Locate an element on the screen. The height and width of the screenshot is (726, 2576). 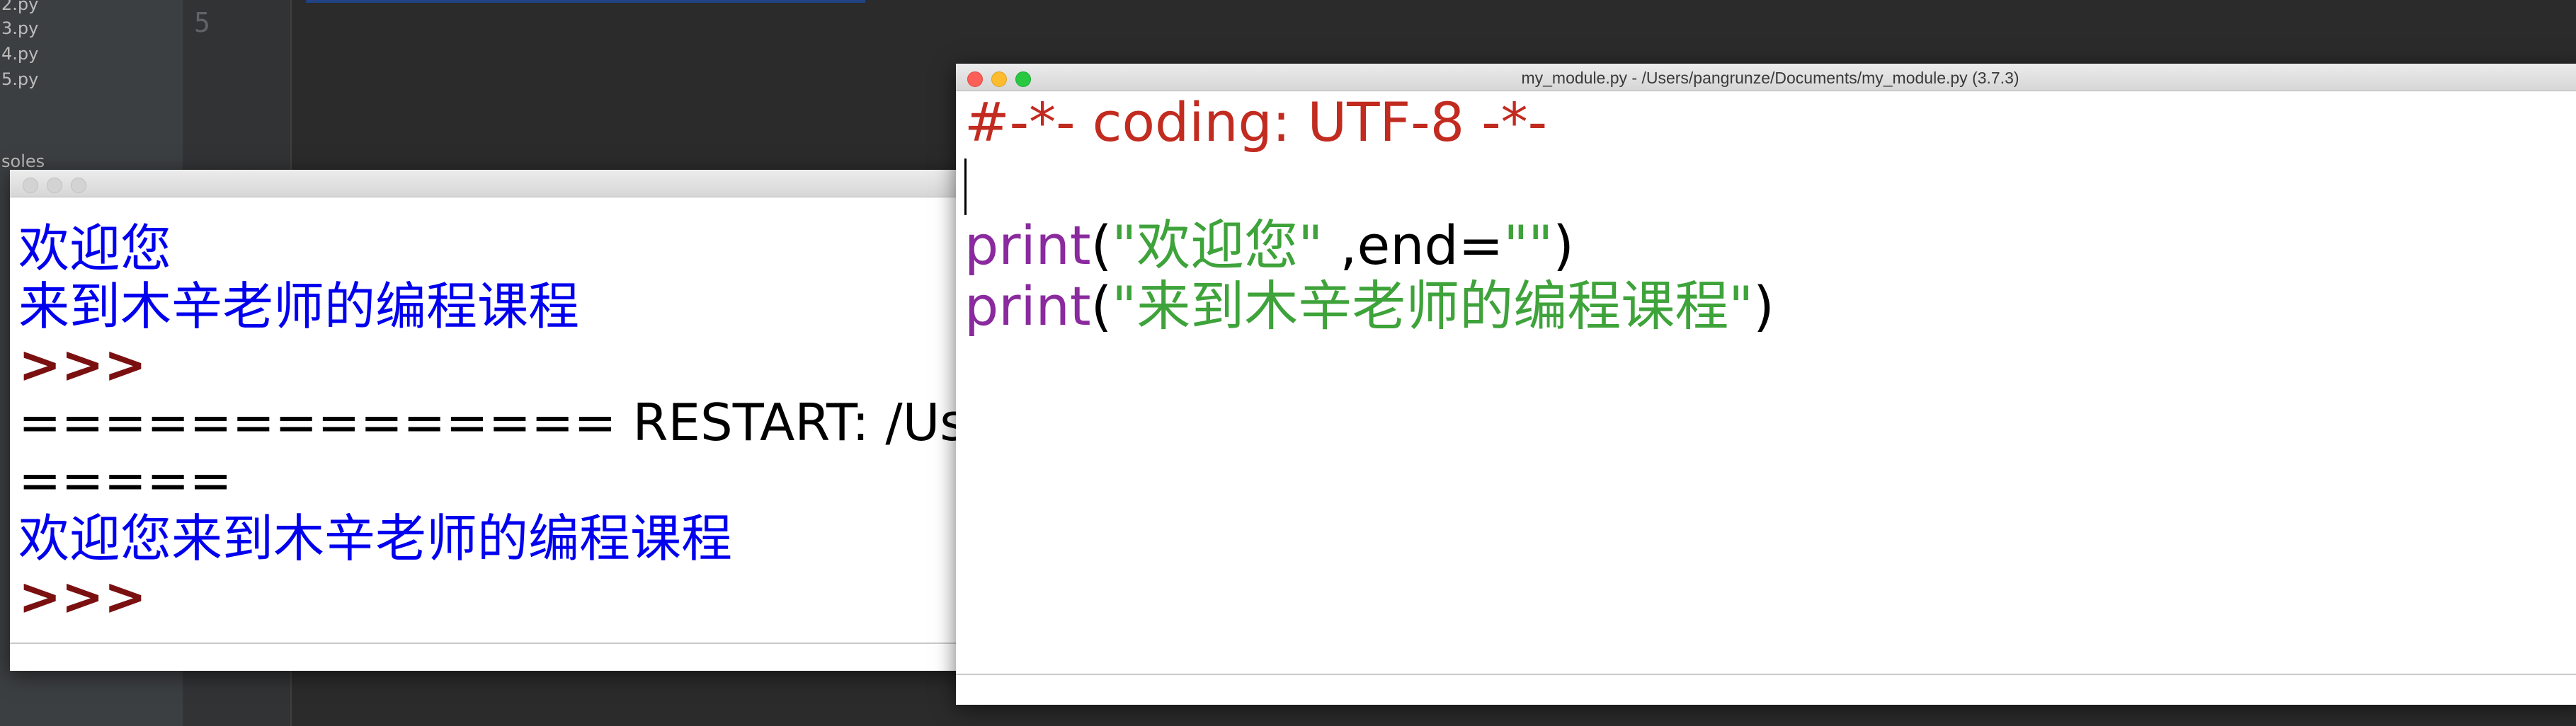
editor-status-divider is located at coordinates (1766, 674).